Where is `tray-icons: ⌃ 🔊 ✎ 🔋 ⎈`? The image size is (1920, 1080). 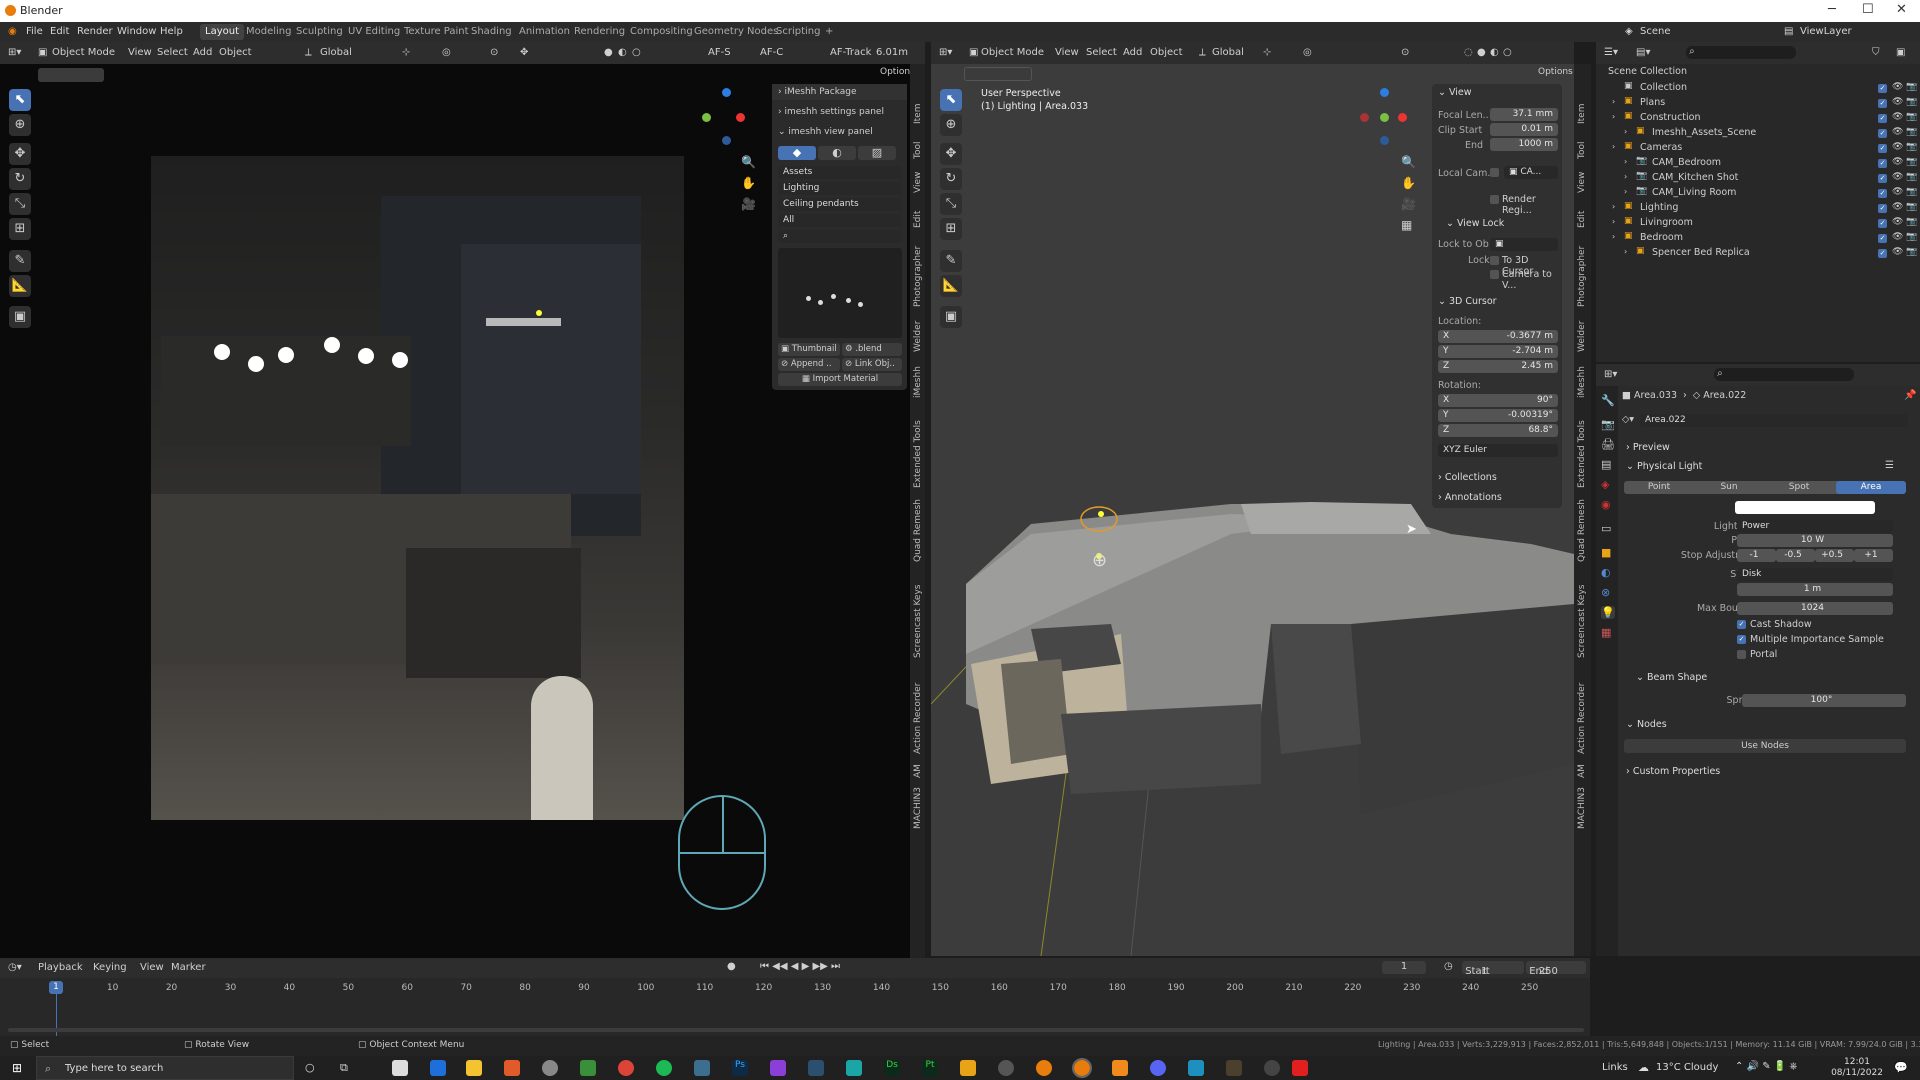
tray-icons: ⌃ 🔊 ✎ 🔋 ⎈ is located at coordinates (1766, 1066).